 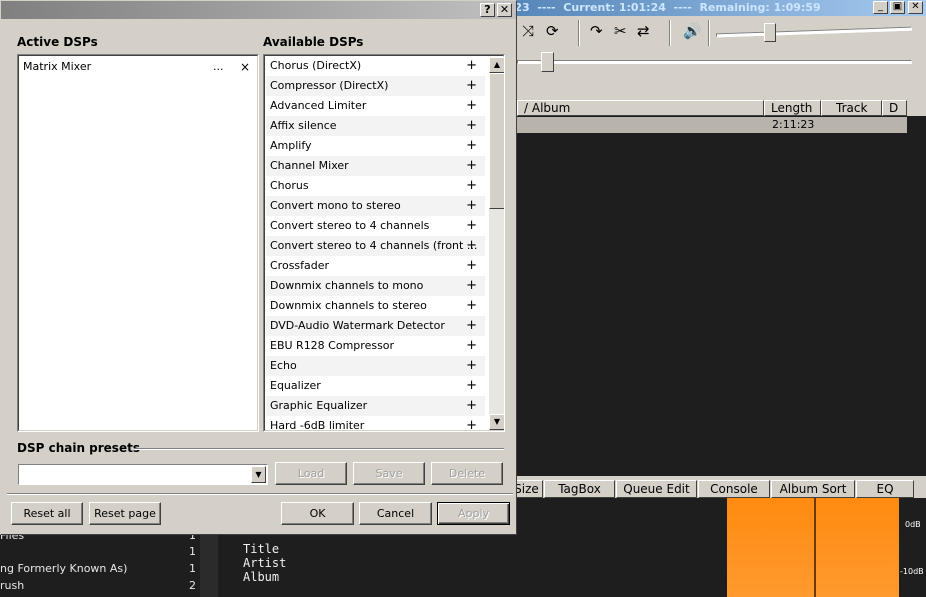 I want to click on available-dsp-item: Crossfader +, so click(x=375, y=266).